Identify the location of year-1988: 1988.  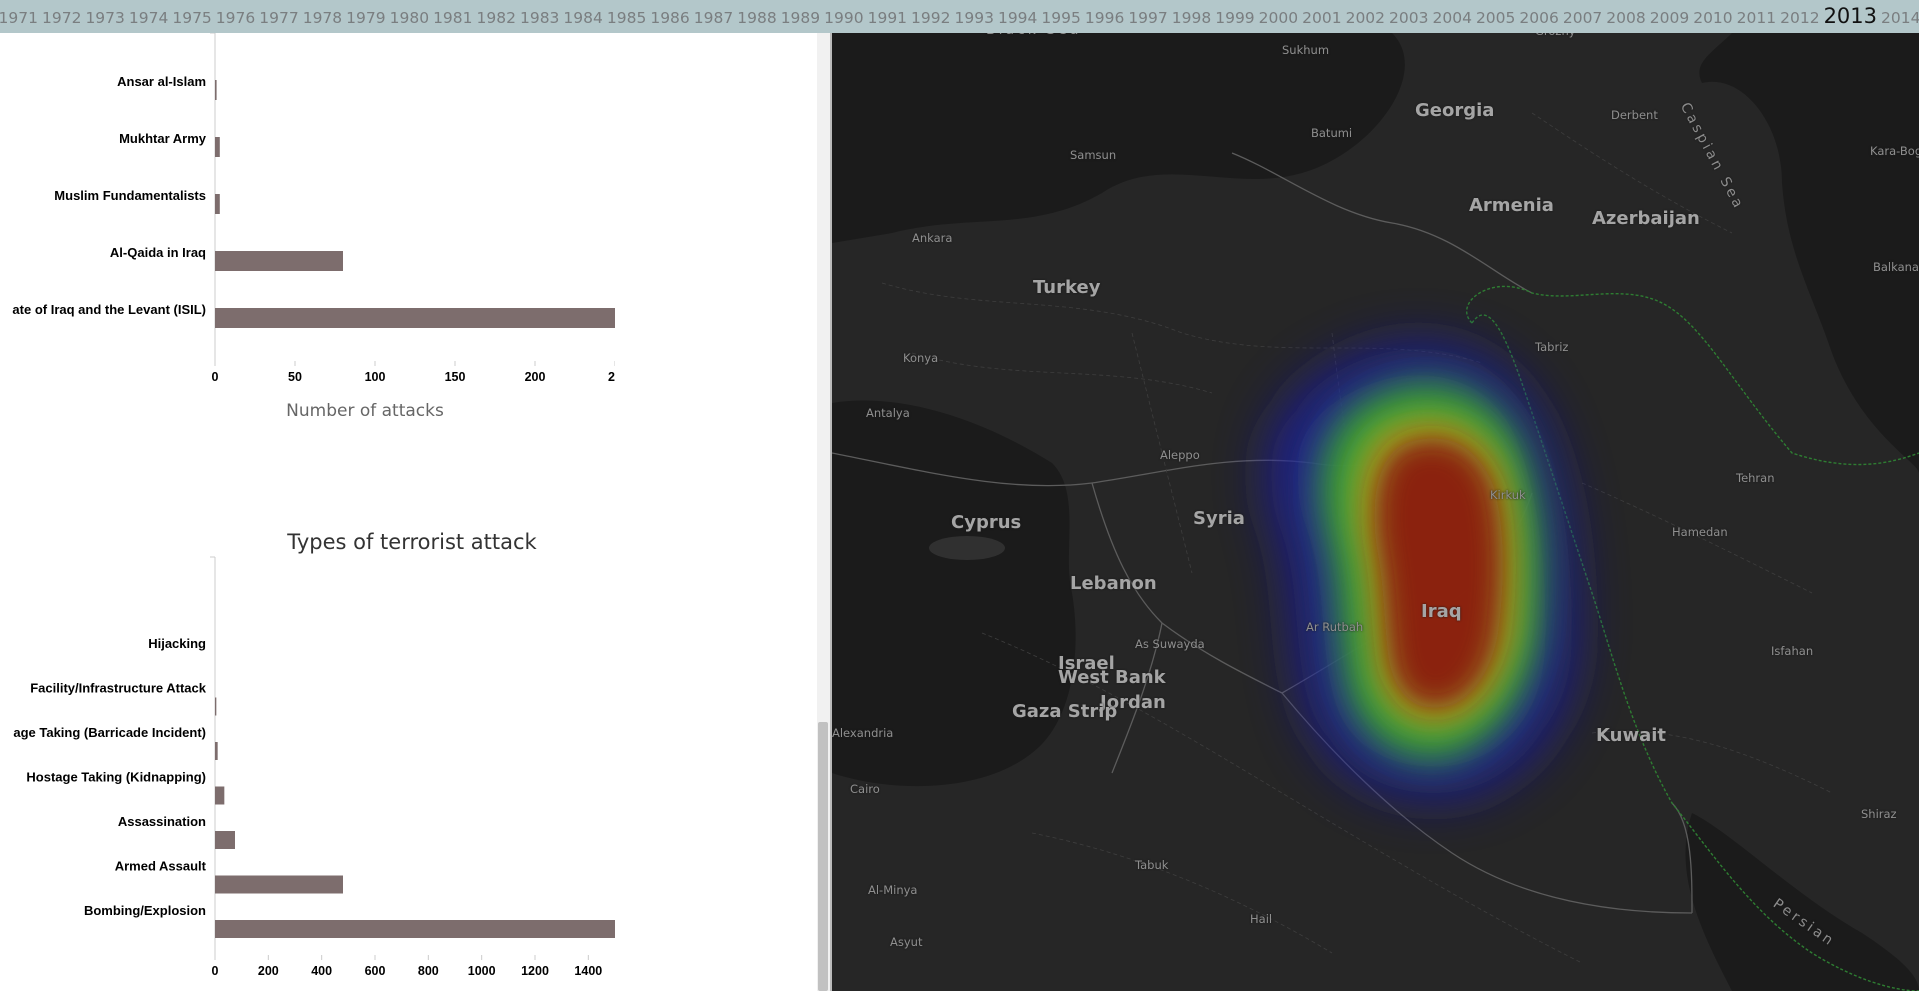
(756, 18).